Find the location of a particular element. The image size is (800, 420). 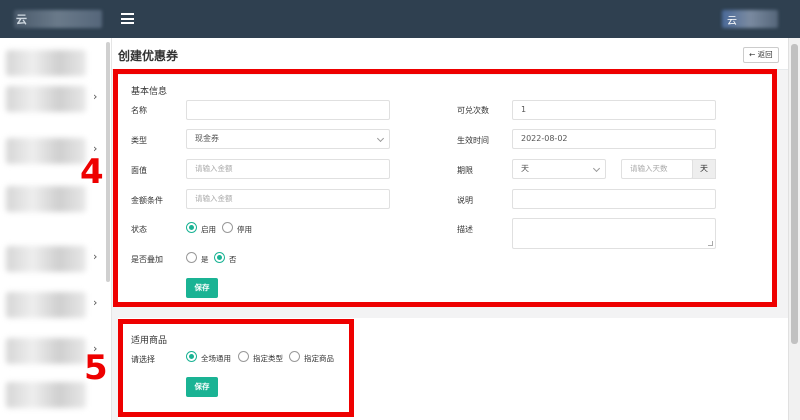

sidebar-scrollbar is located at coordinates (108, 162).